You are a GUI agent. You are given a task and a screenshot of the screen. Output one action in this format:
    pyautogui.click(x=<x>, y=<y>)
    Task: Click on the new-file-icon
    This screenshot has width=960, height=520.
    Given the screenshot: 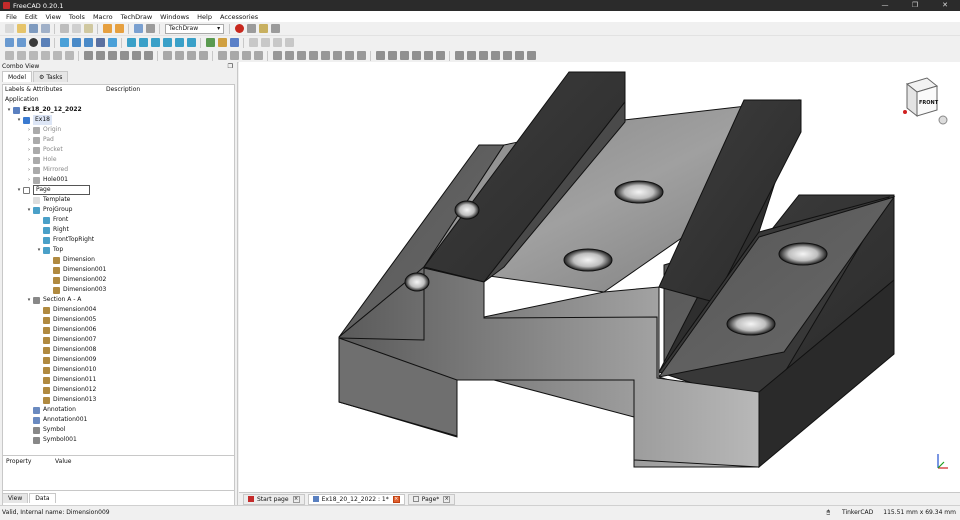 What is the action you would take?
    pyautogui.click(x=9, y=28)
    